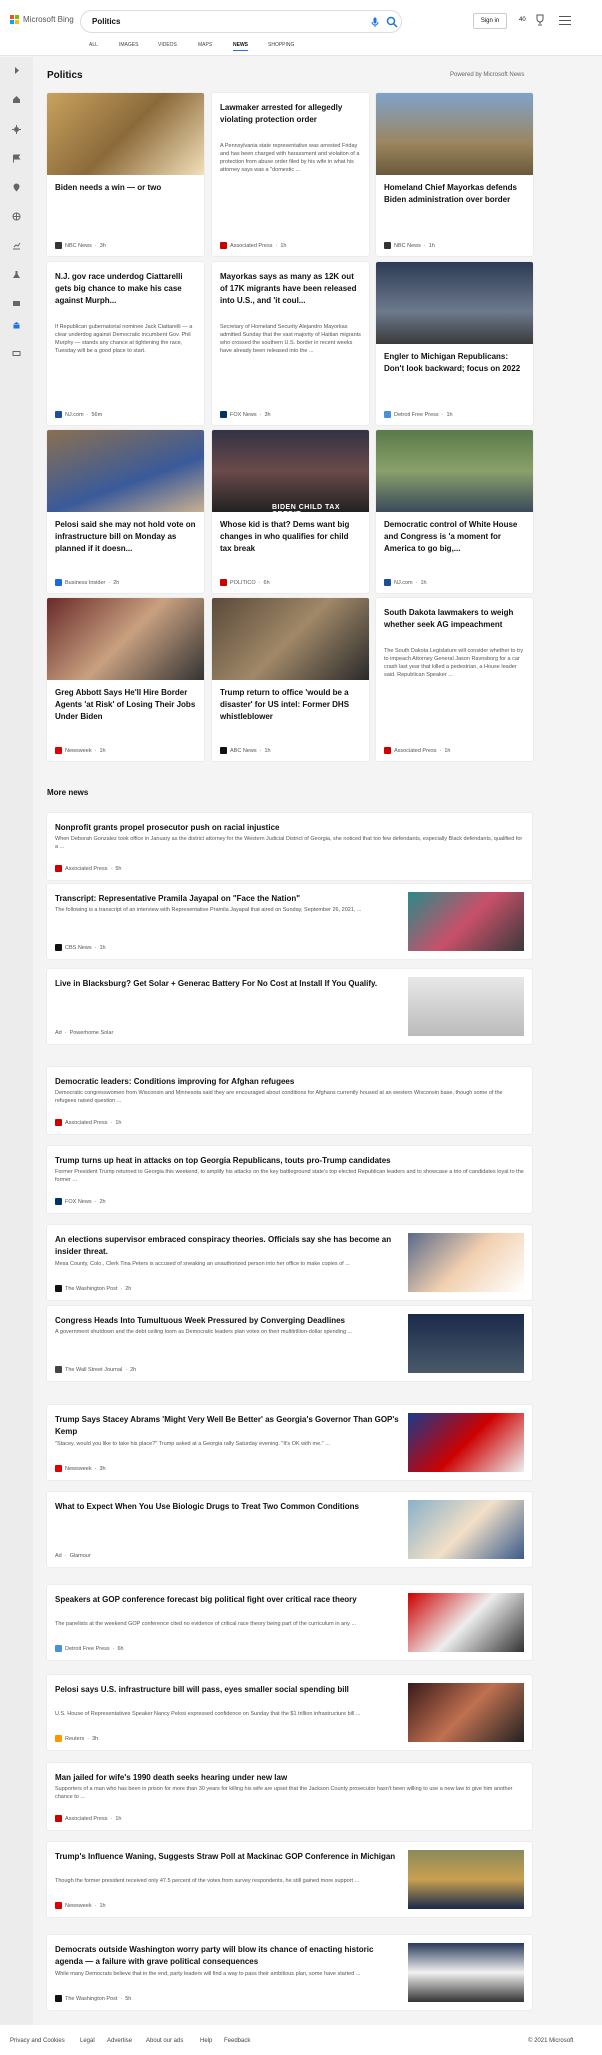 Image resolution: width=602 pixels, height=2055 pixels. What do you see at coordinates (93, 45) in the screenshot?
I see `tab-all: ALL` at bounding box center [93, 45].